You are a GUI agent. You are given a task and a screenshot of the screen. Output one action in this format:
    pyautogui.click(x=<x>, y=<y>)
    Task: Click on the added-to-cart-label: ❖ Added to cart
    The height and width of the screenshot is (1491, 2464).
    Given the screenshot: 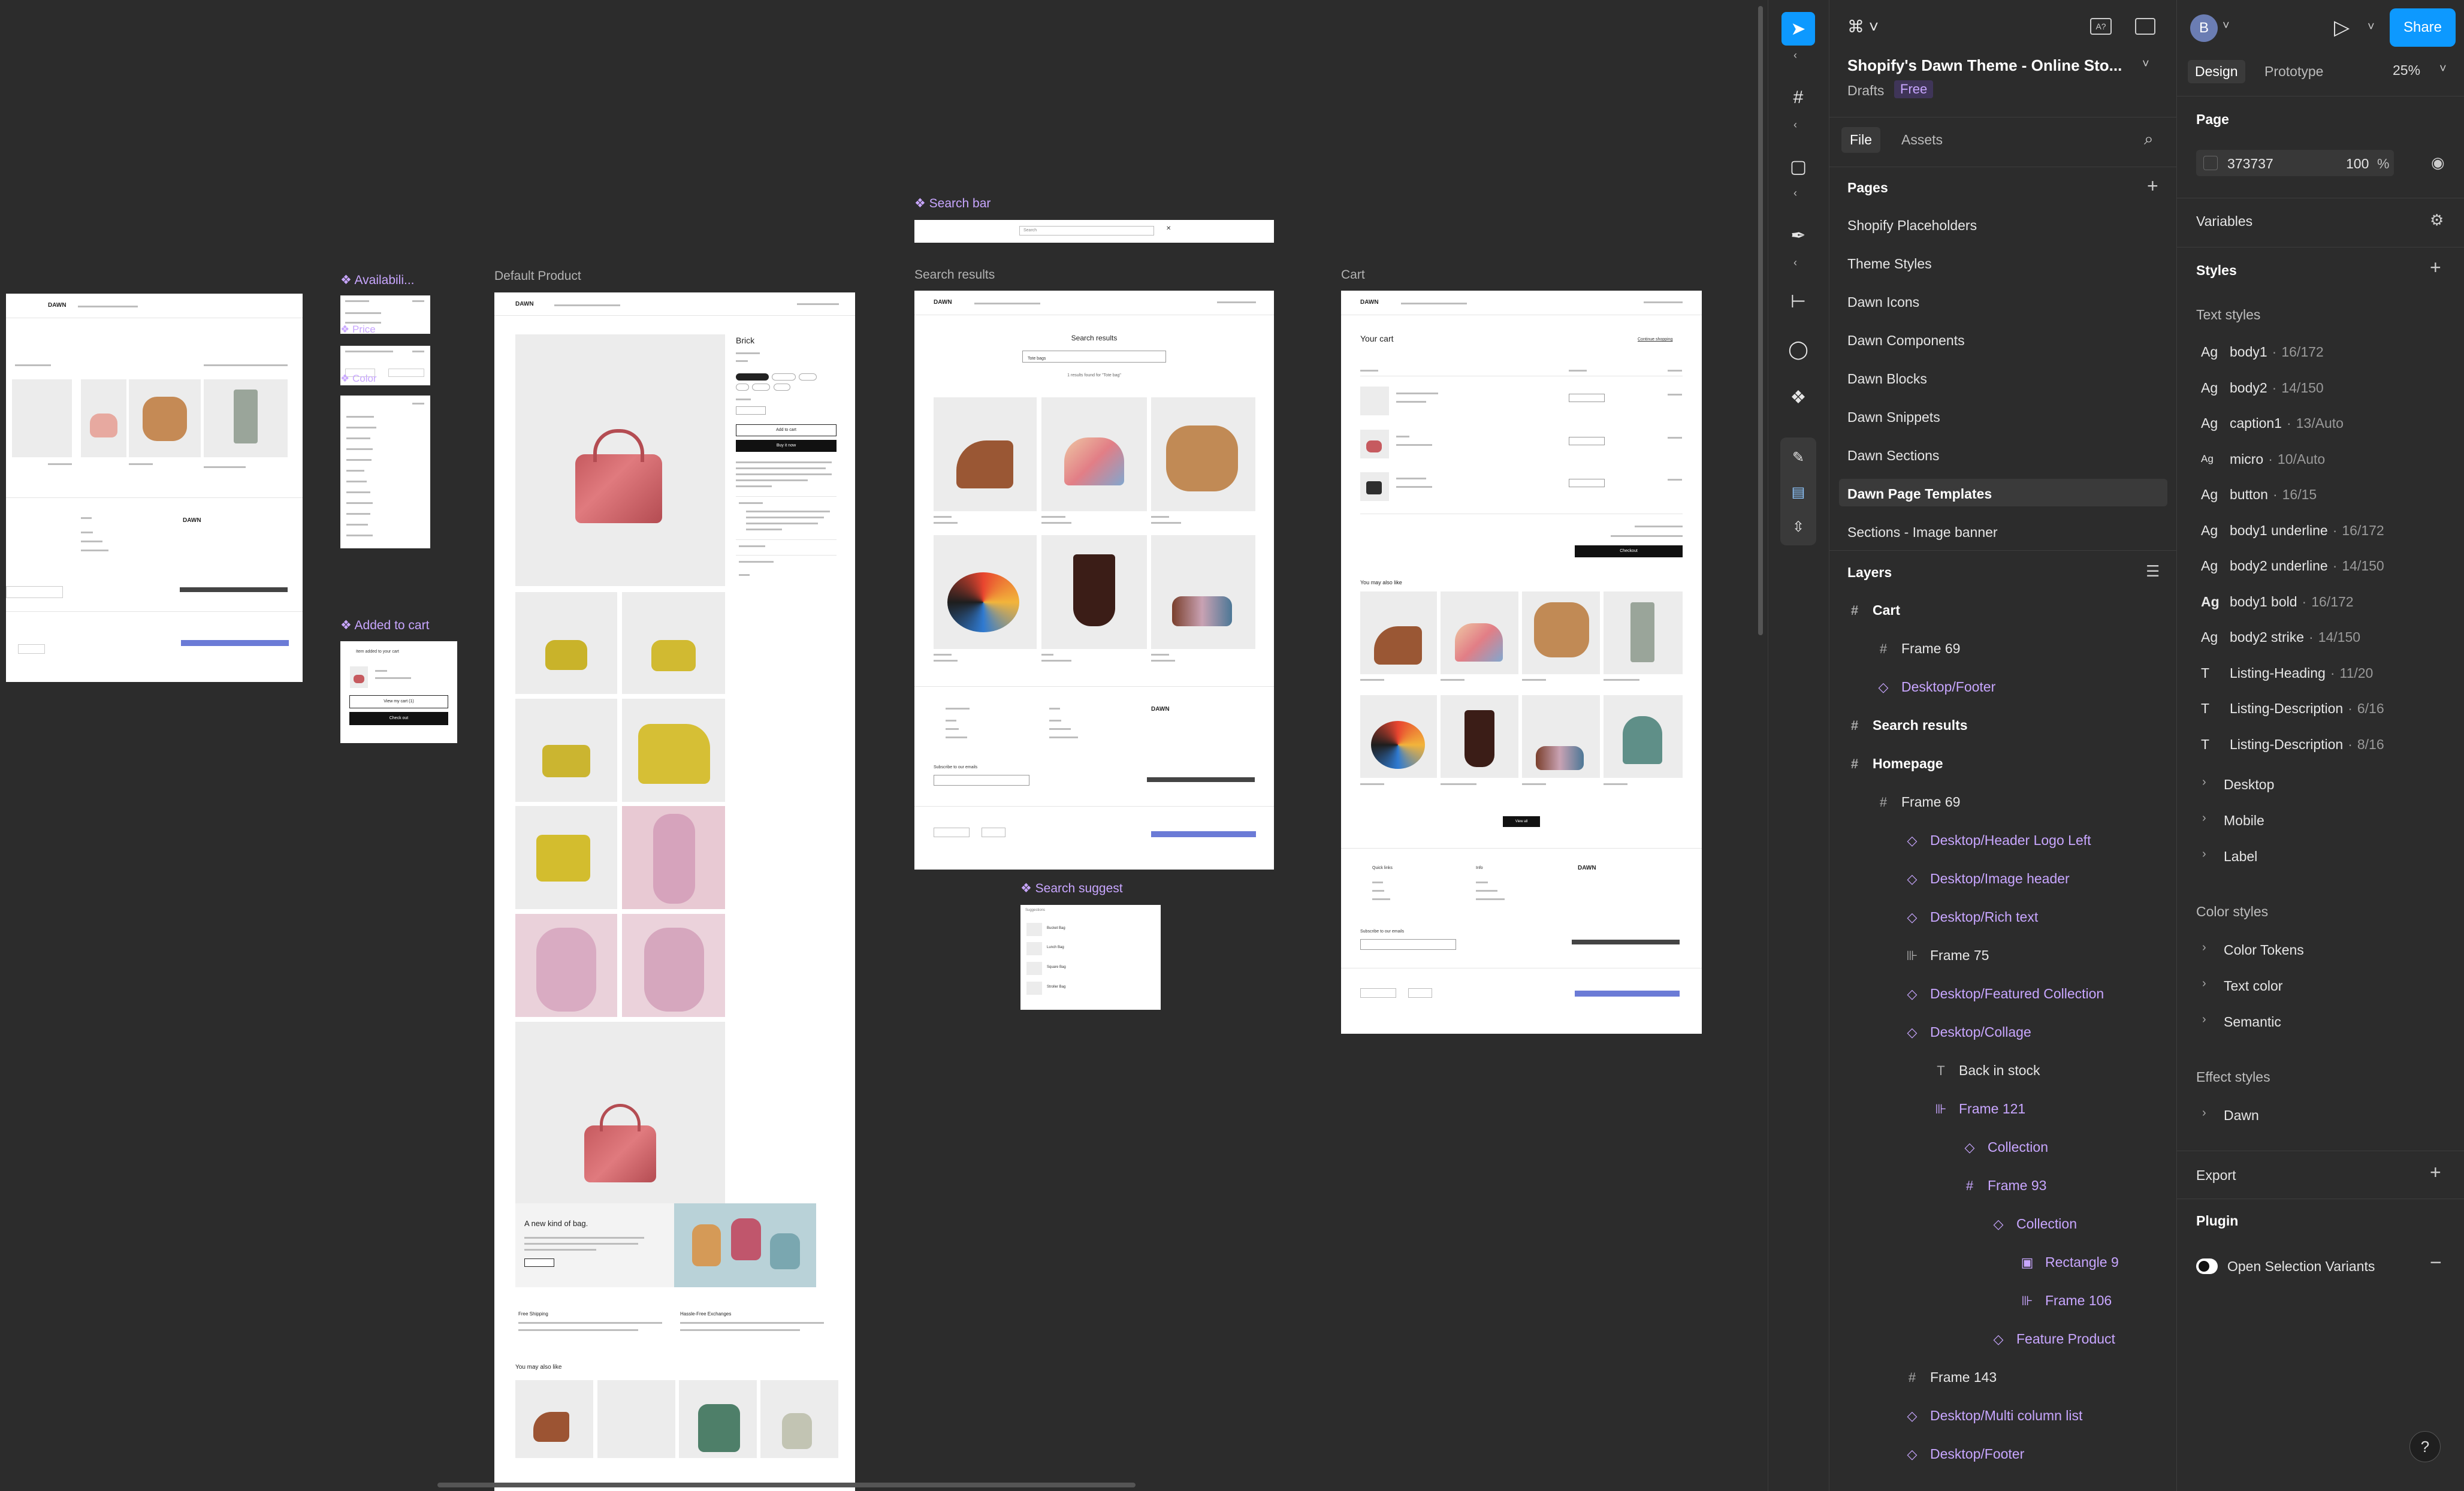 What is the action you would take?
    pyautogui.click(x=384, y=625)
    